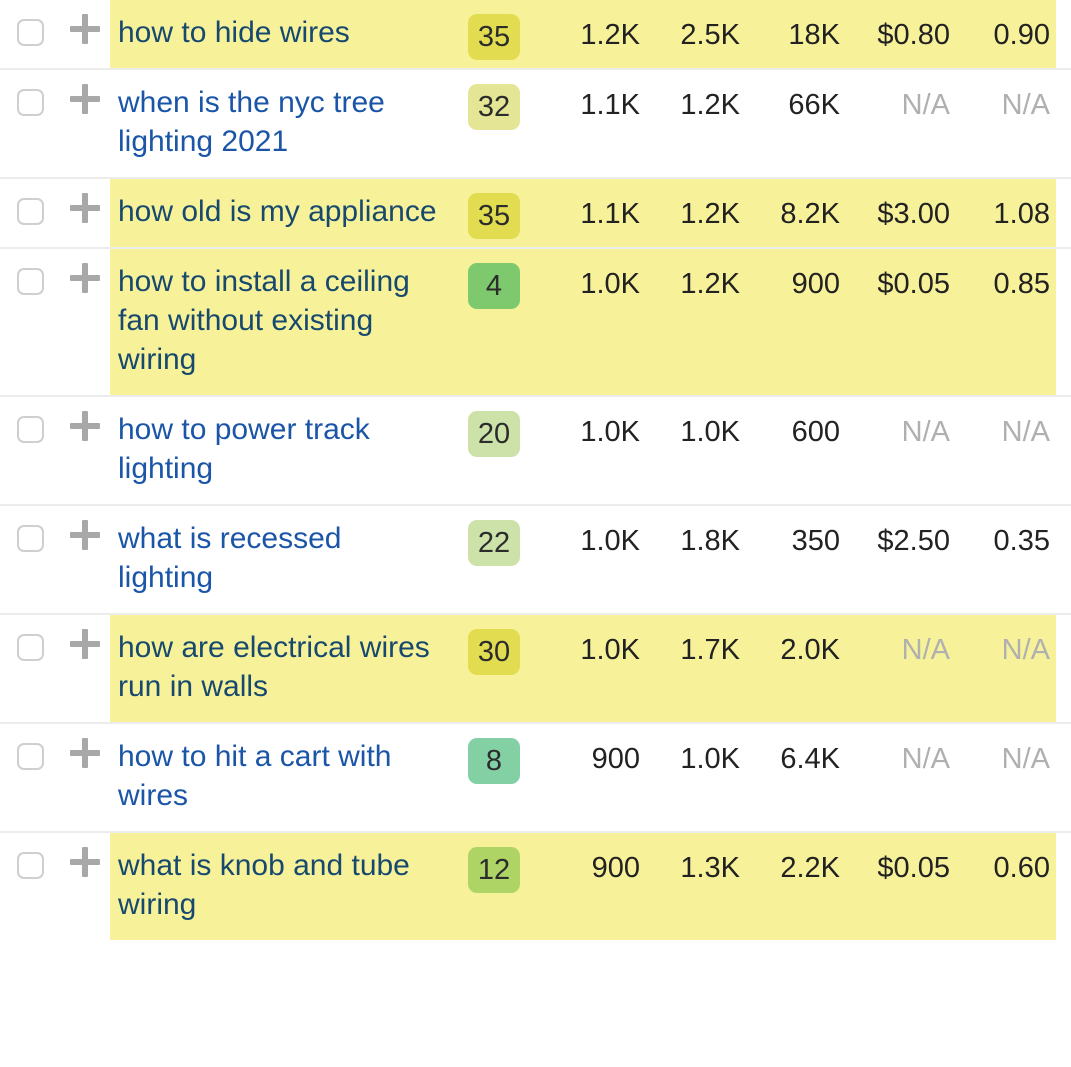 This screenshot has height=1067, width=1071. What do you see at coordinates (494, 543) in the screenshot?
I see `keyword-difficulty-badge: 22` at bounding box center [494, 543].